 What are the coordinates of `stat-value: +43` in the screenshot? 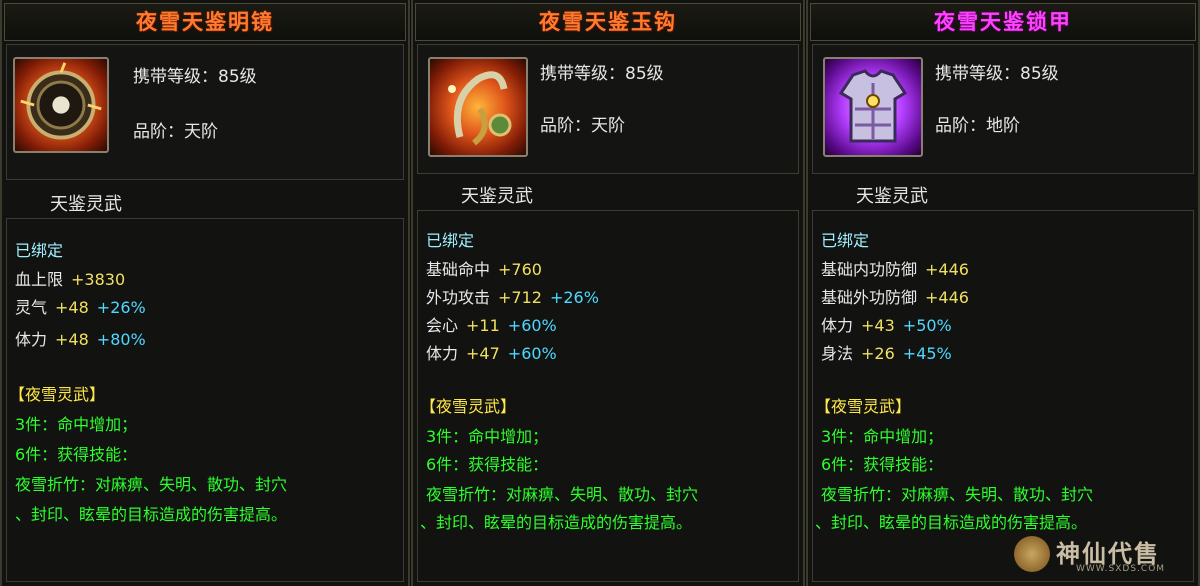 It's located at (878, 325).